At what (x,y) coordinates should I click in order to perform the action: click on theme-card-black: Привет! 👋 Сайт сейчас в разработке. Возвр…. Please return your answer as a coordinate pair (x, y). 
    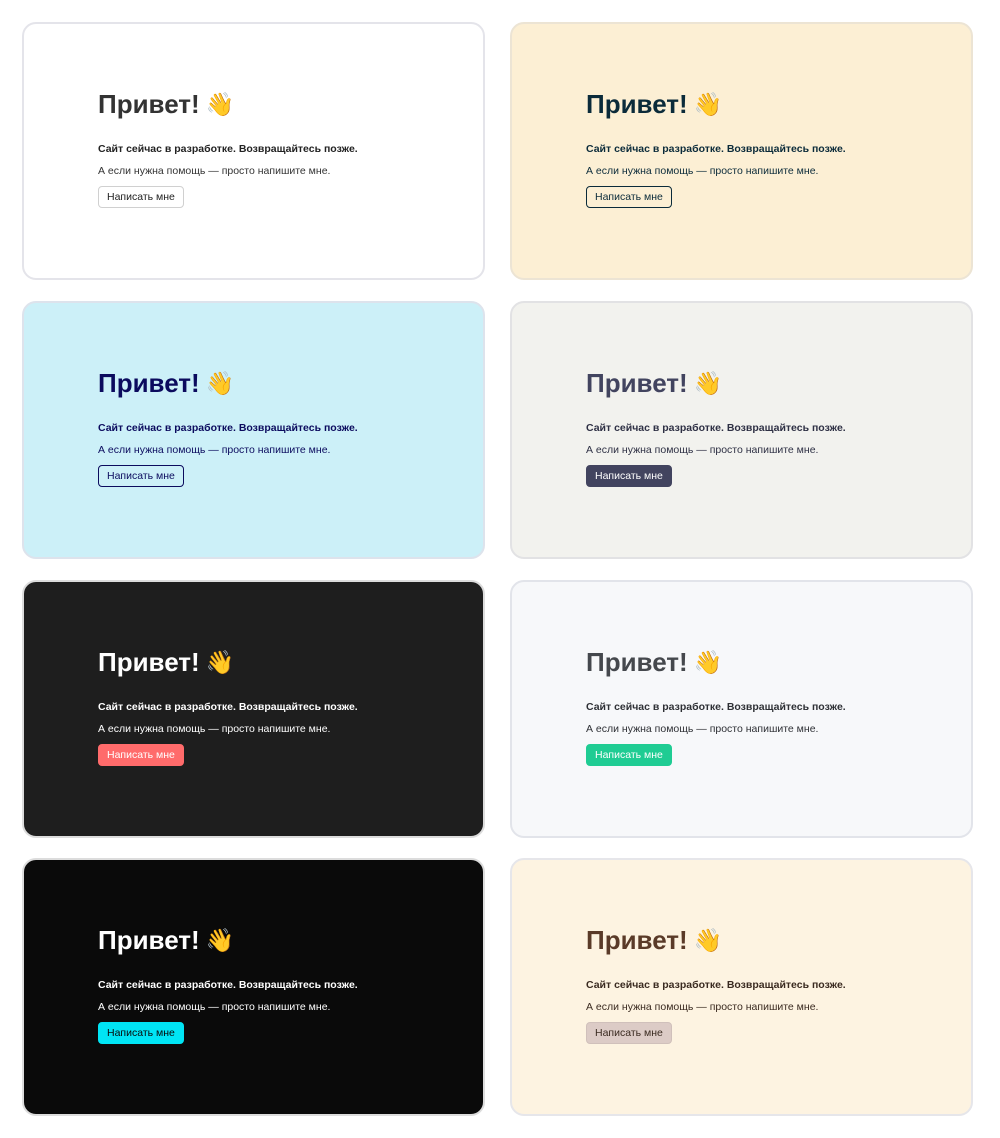
    Looking at the image, I should click on (253, 987).